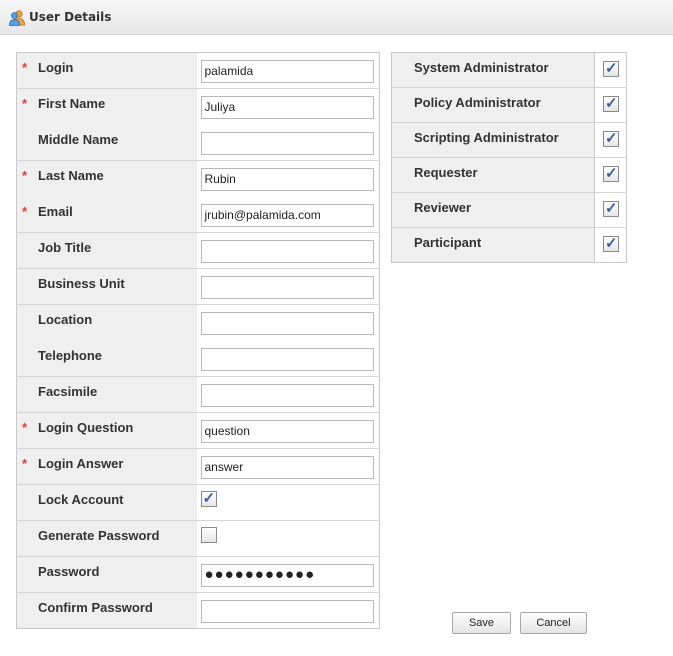 Image resolution: width=673 pixels, height=656 pixels. What do you see at coordinates (198, 322) in the screenshot?
I see `form-row-location: Location` at bounding box center [198, 322].